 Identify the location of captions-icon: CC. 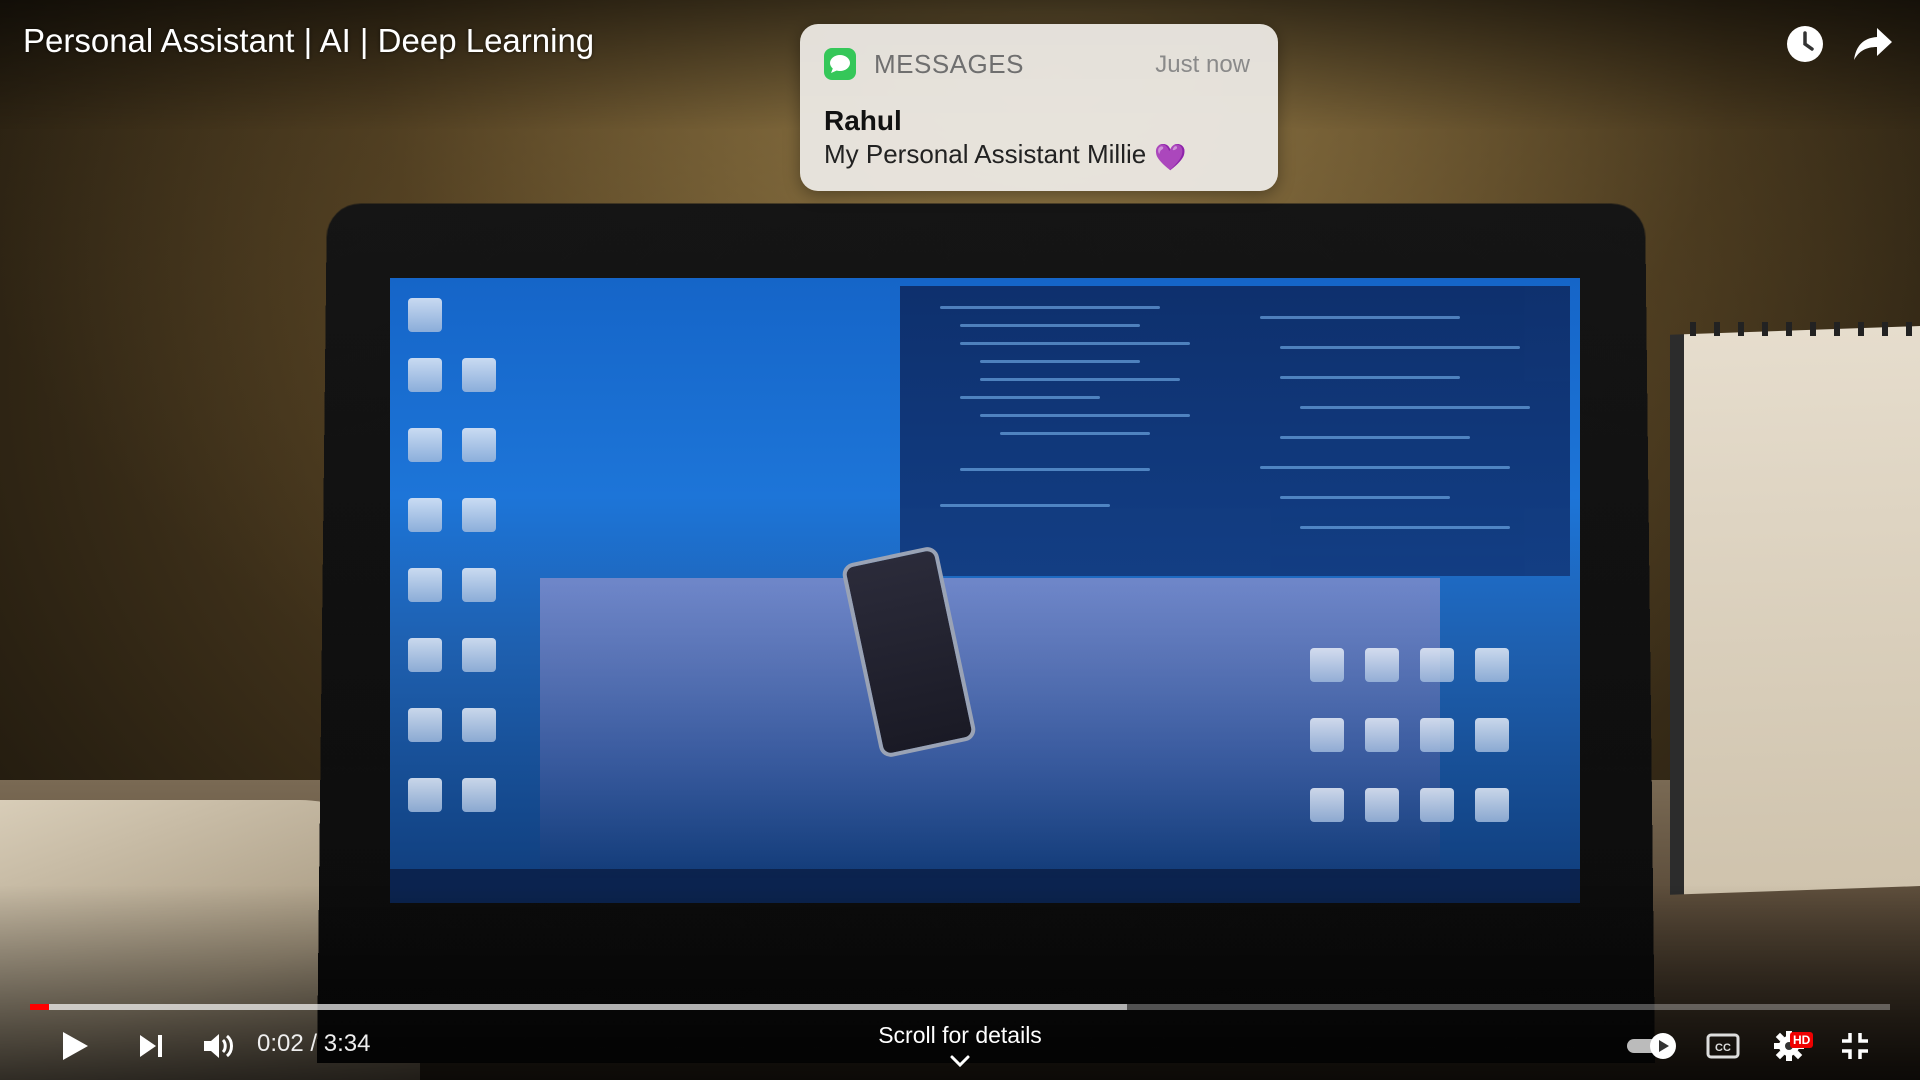
(1723, 1046).